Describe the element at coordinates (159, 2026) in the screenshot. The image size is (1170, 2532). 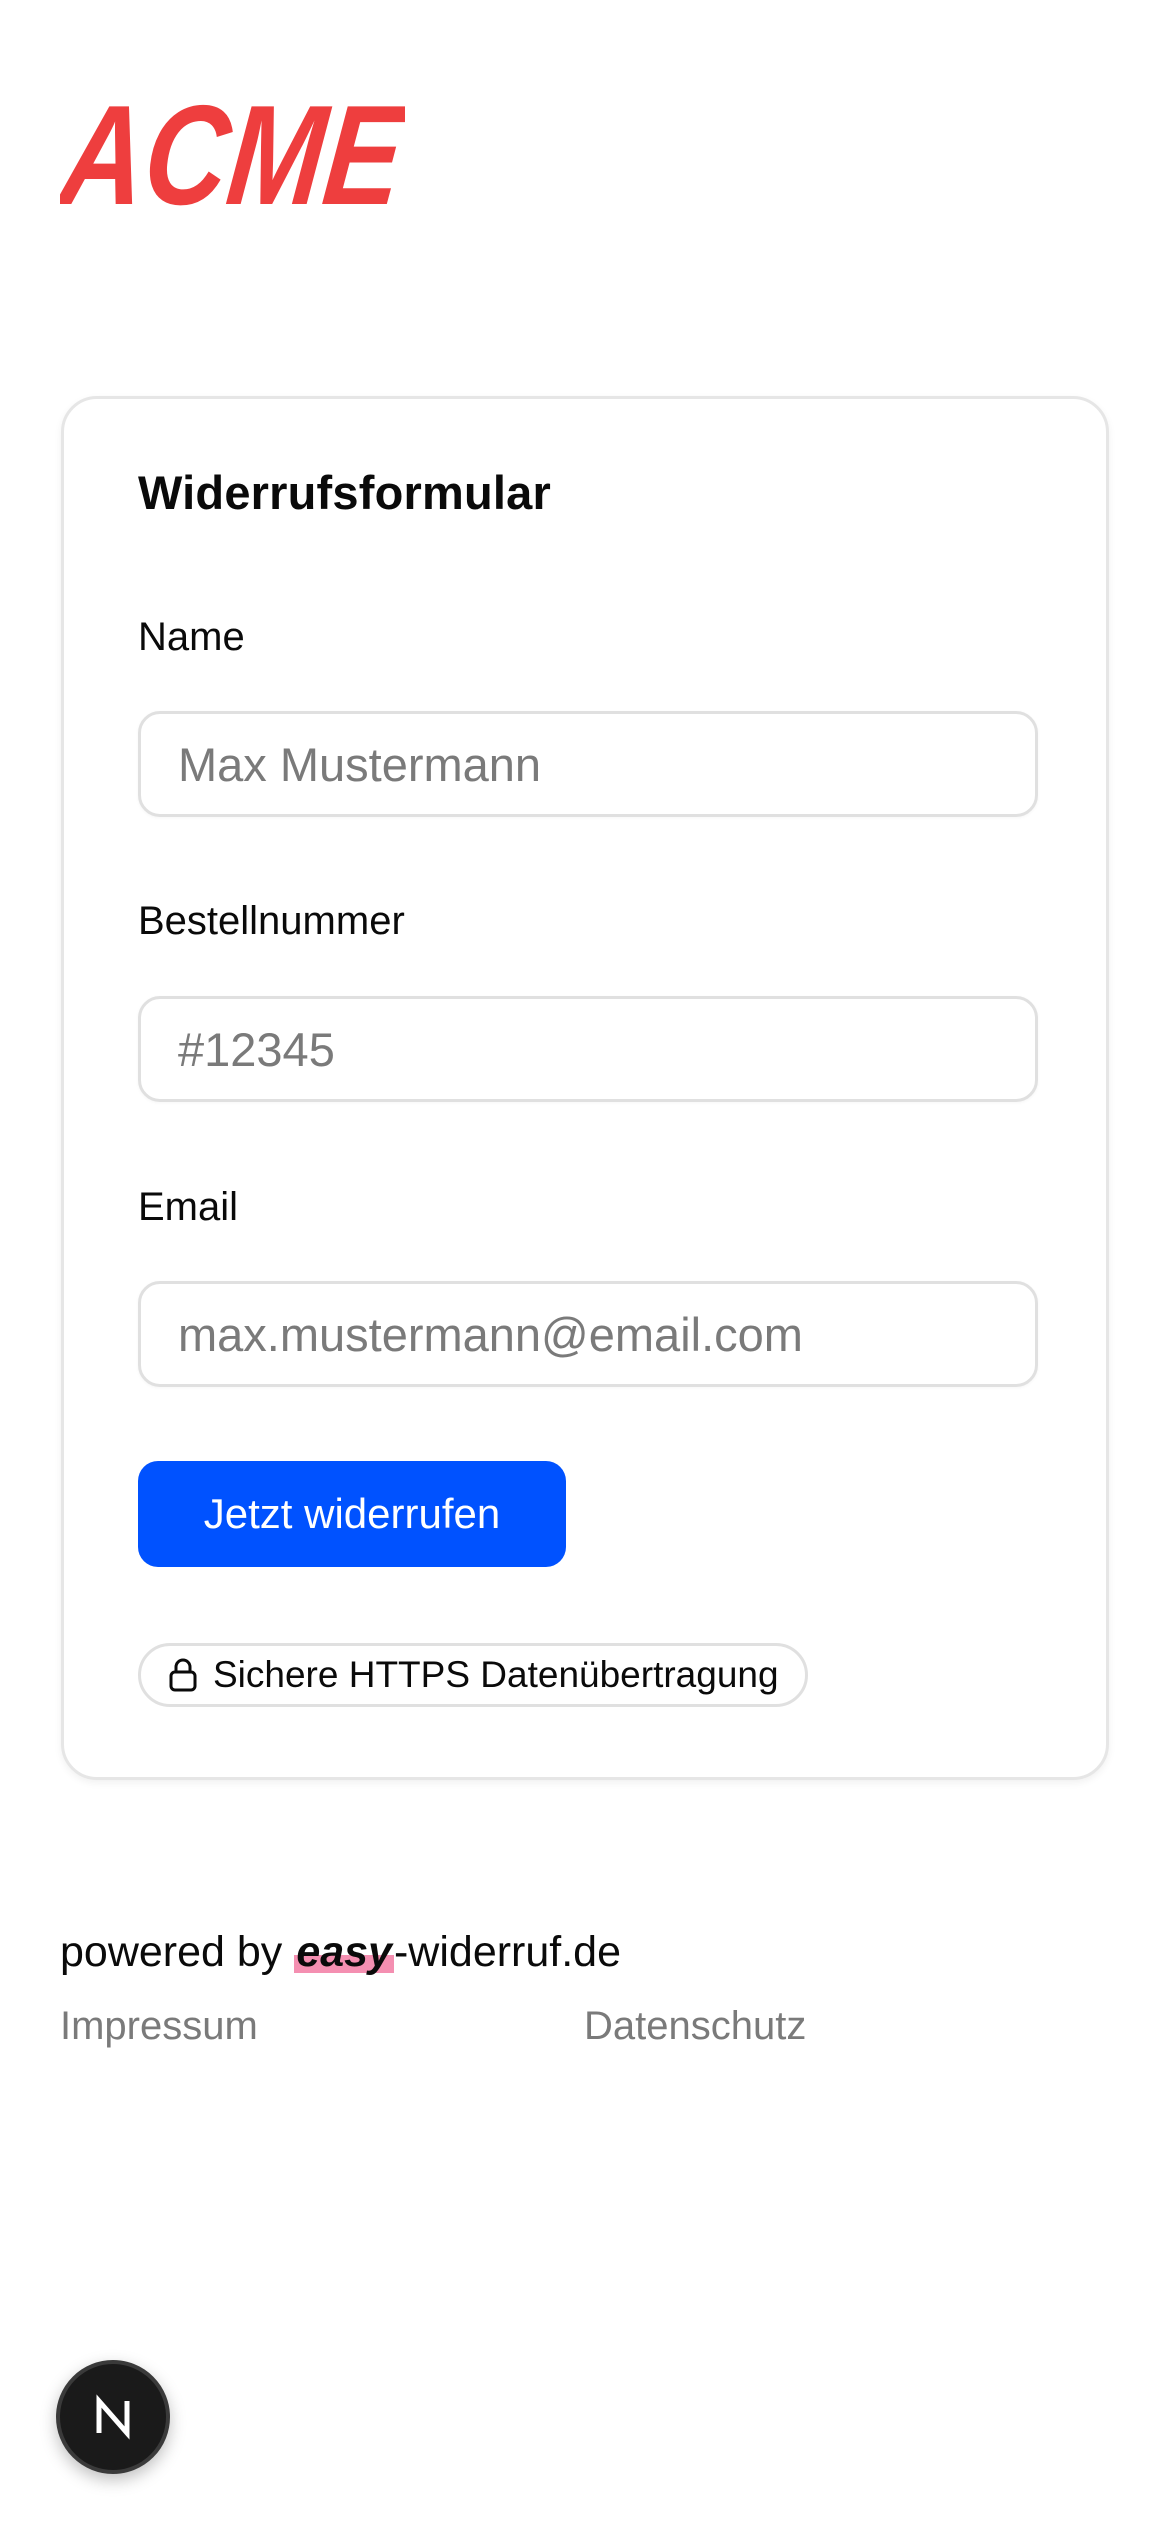
I see `impressum-link: Impressum` at that location.